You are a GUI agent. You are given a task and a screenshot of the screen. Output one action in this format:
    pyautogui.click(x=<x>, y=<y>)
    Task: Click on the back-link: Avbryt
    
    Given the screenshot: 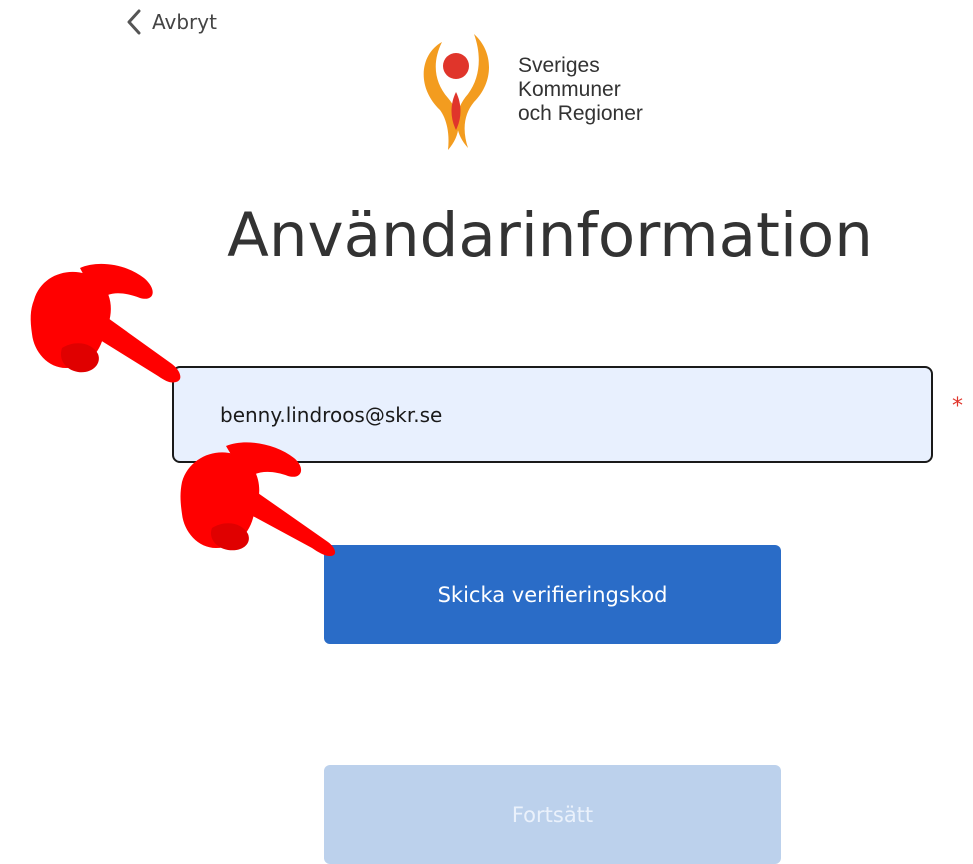 What is the action you would take?
    pyautogui.click(x=171, y=22)
    